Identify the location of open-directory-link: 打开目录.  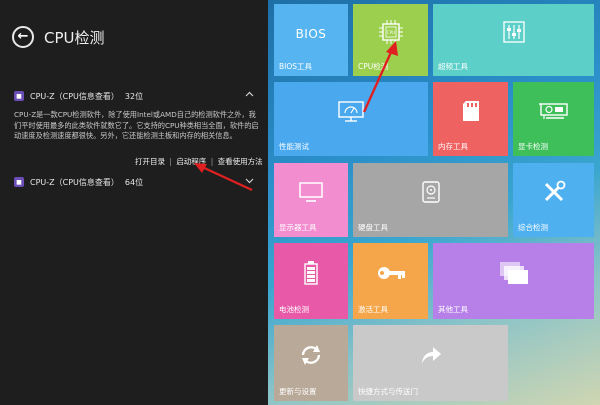
(150, 161).